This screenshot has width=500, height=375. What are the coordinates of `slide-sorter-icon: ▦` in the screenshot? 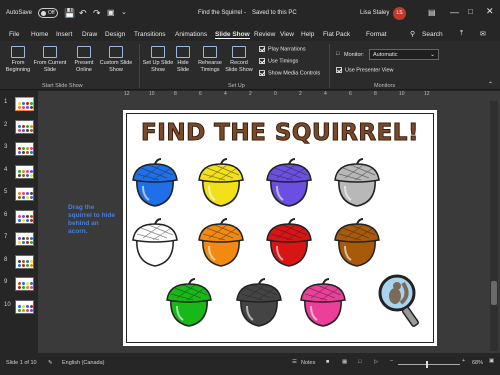 It's located at (344, 362).